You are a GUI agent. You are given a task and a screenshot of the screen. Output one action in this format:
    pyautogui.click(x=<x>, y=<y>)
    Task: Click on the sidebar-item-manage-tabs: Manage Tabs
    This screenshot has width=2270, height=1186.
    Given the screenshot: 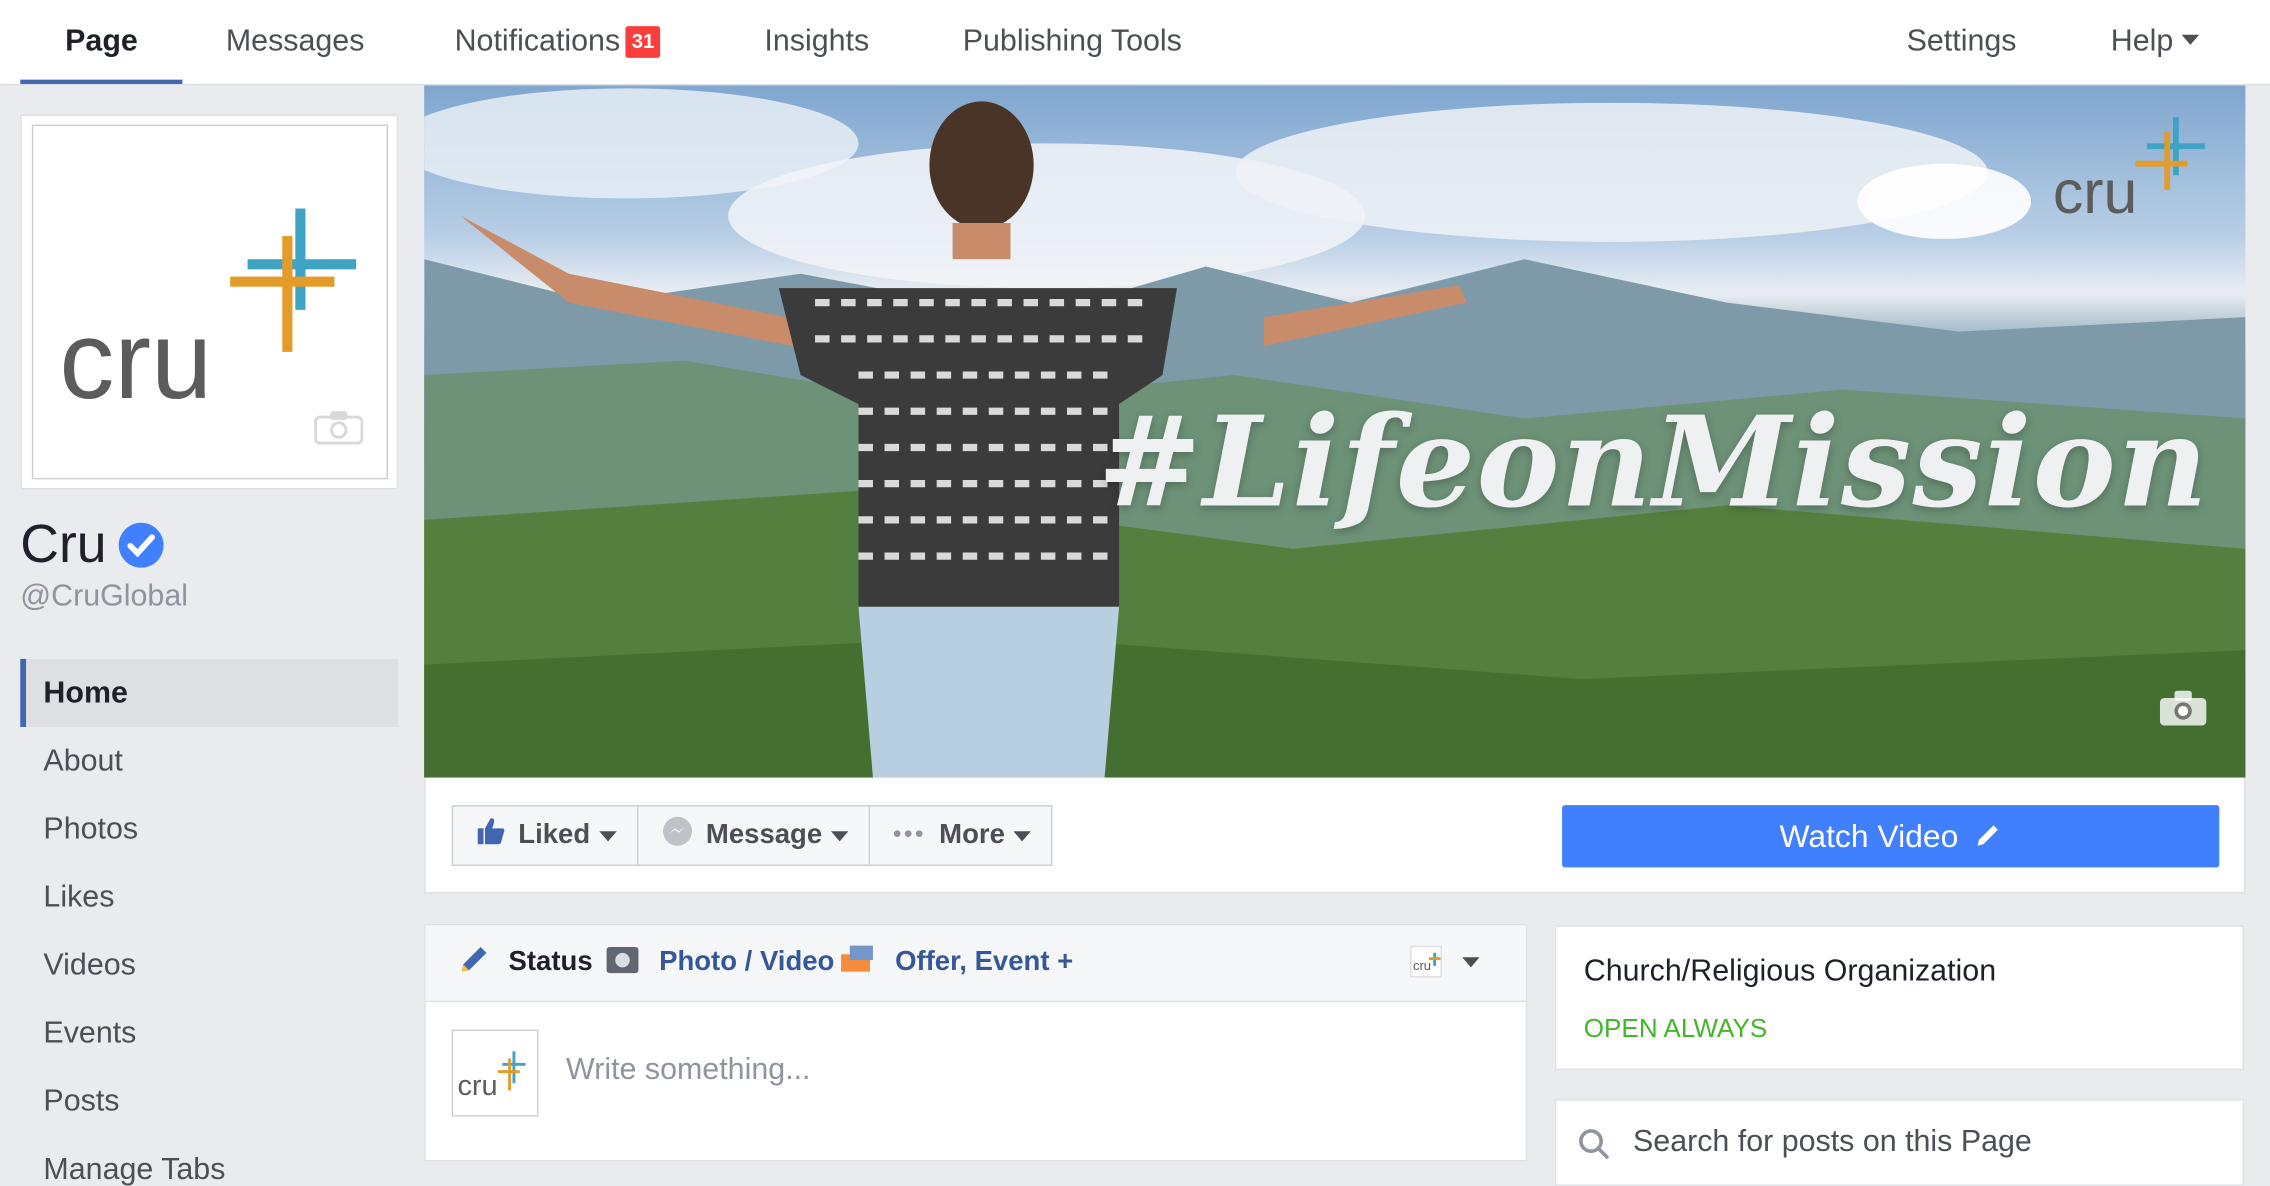 What is the action you would take?
    pyautogui.click(x=209, y=1160)
    